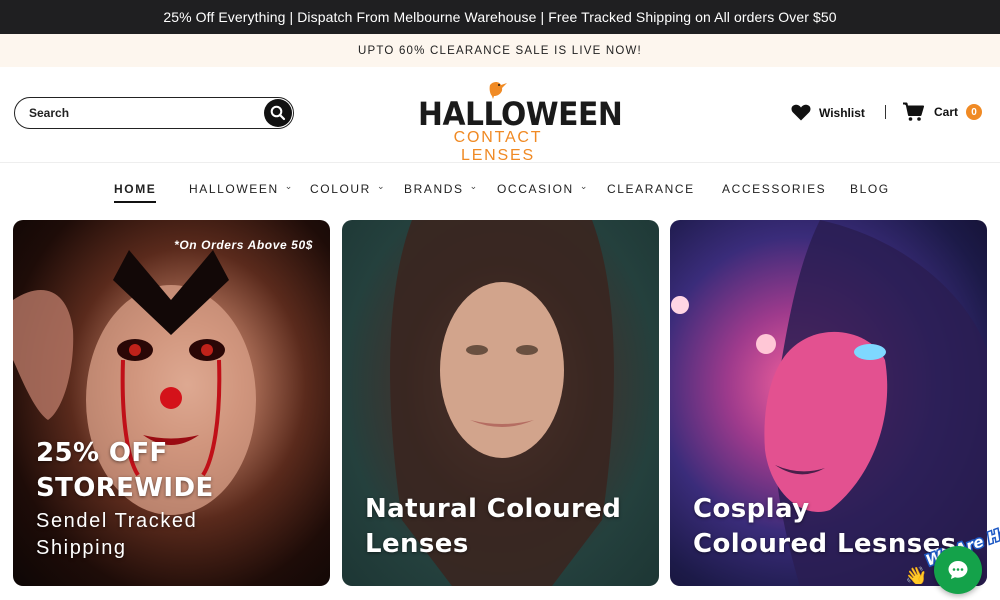 Image resolution: width=1000 pixels, height=600 pixels. I want to click on logo-title: HALLOWEEN, so click(520, 114).